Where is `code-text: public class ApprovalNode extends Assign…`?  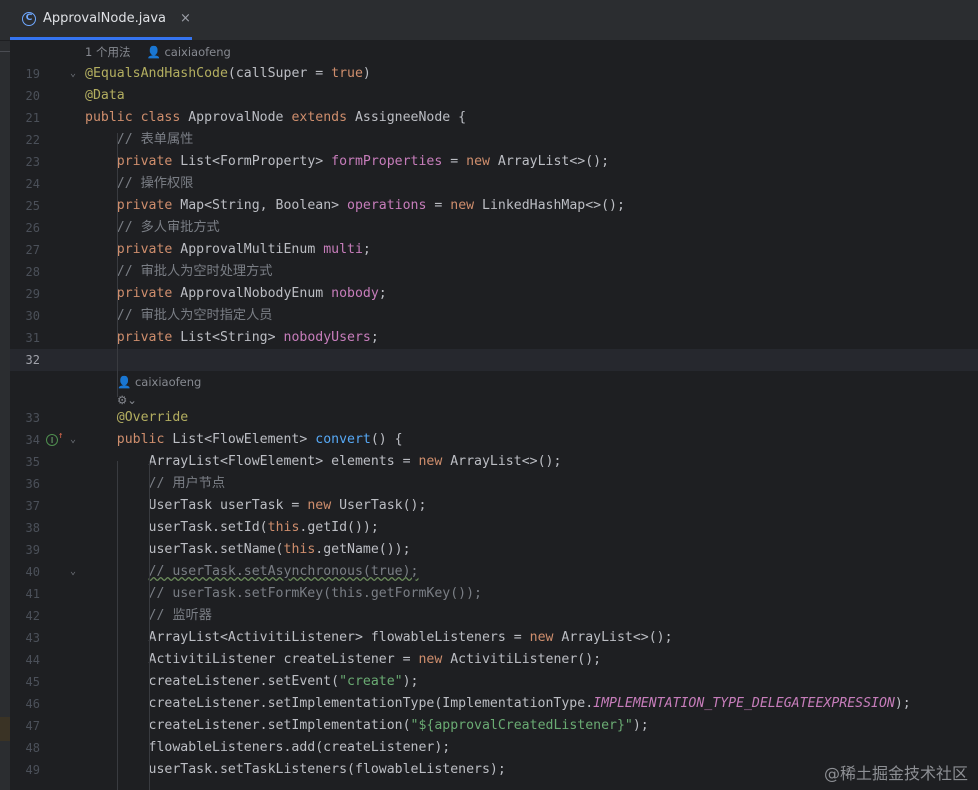 code-text: public class ApprovalNode extends Assign… is located at coordinates (275, 118).